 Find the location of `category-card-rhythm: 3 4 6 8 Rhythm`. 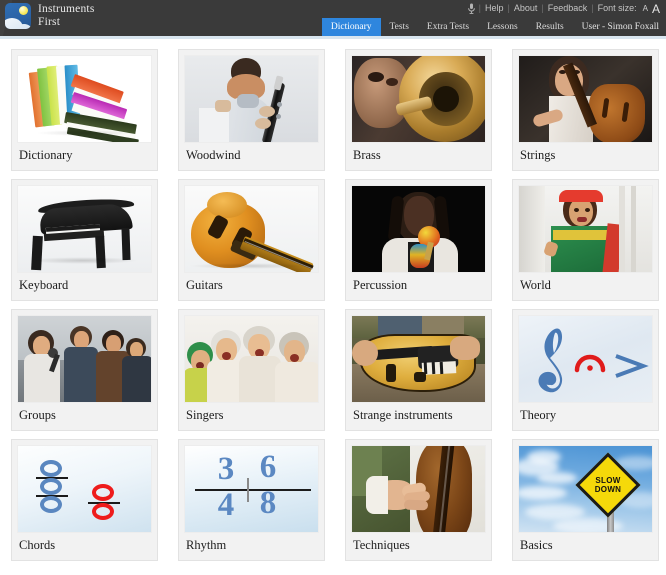

category-card-rhythm: 3 4 6 8 Rhythm is located at coordinates (251, 500).